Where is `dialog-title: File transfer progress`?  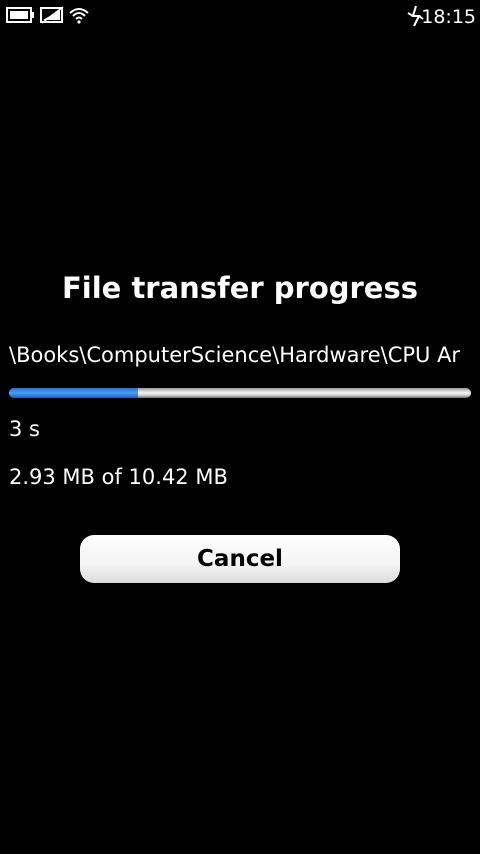
dialog-title: File transfer progress is located at coordinates (239, 288).